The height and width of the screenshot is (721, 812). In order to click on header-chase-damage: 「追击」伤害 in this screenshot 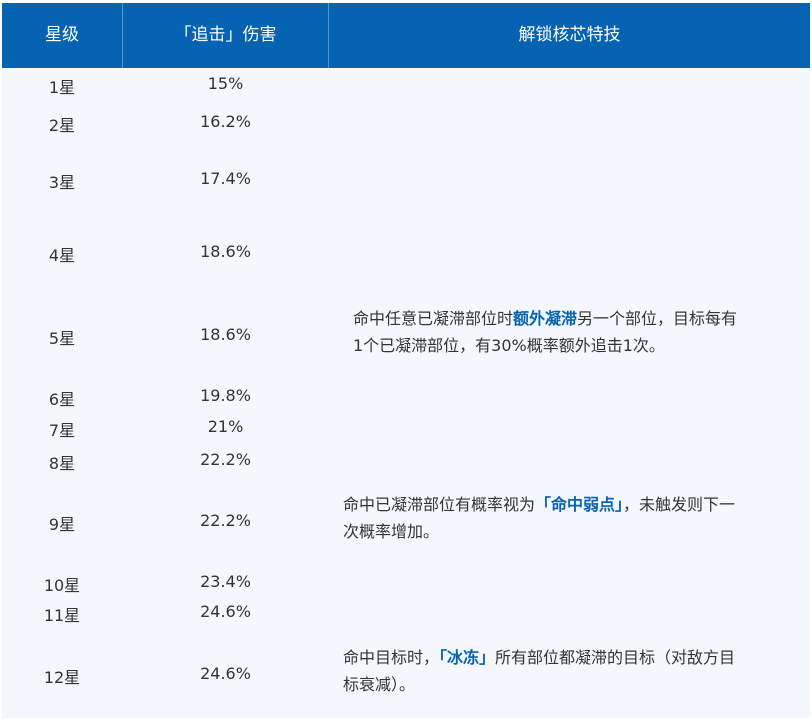, I will do `click(225, 35)`.